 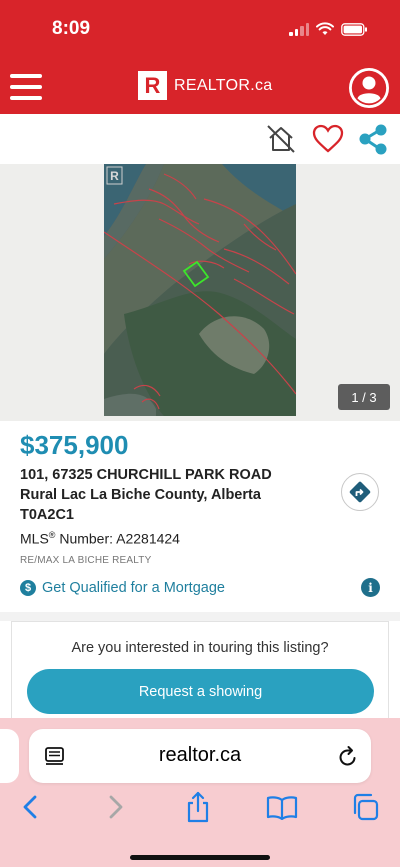 What do you see at coordinates (354, 29) in the screenshot?
I see `battery-icon` at bounding box center [354, 29].